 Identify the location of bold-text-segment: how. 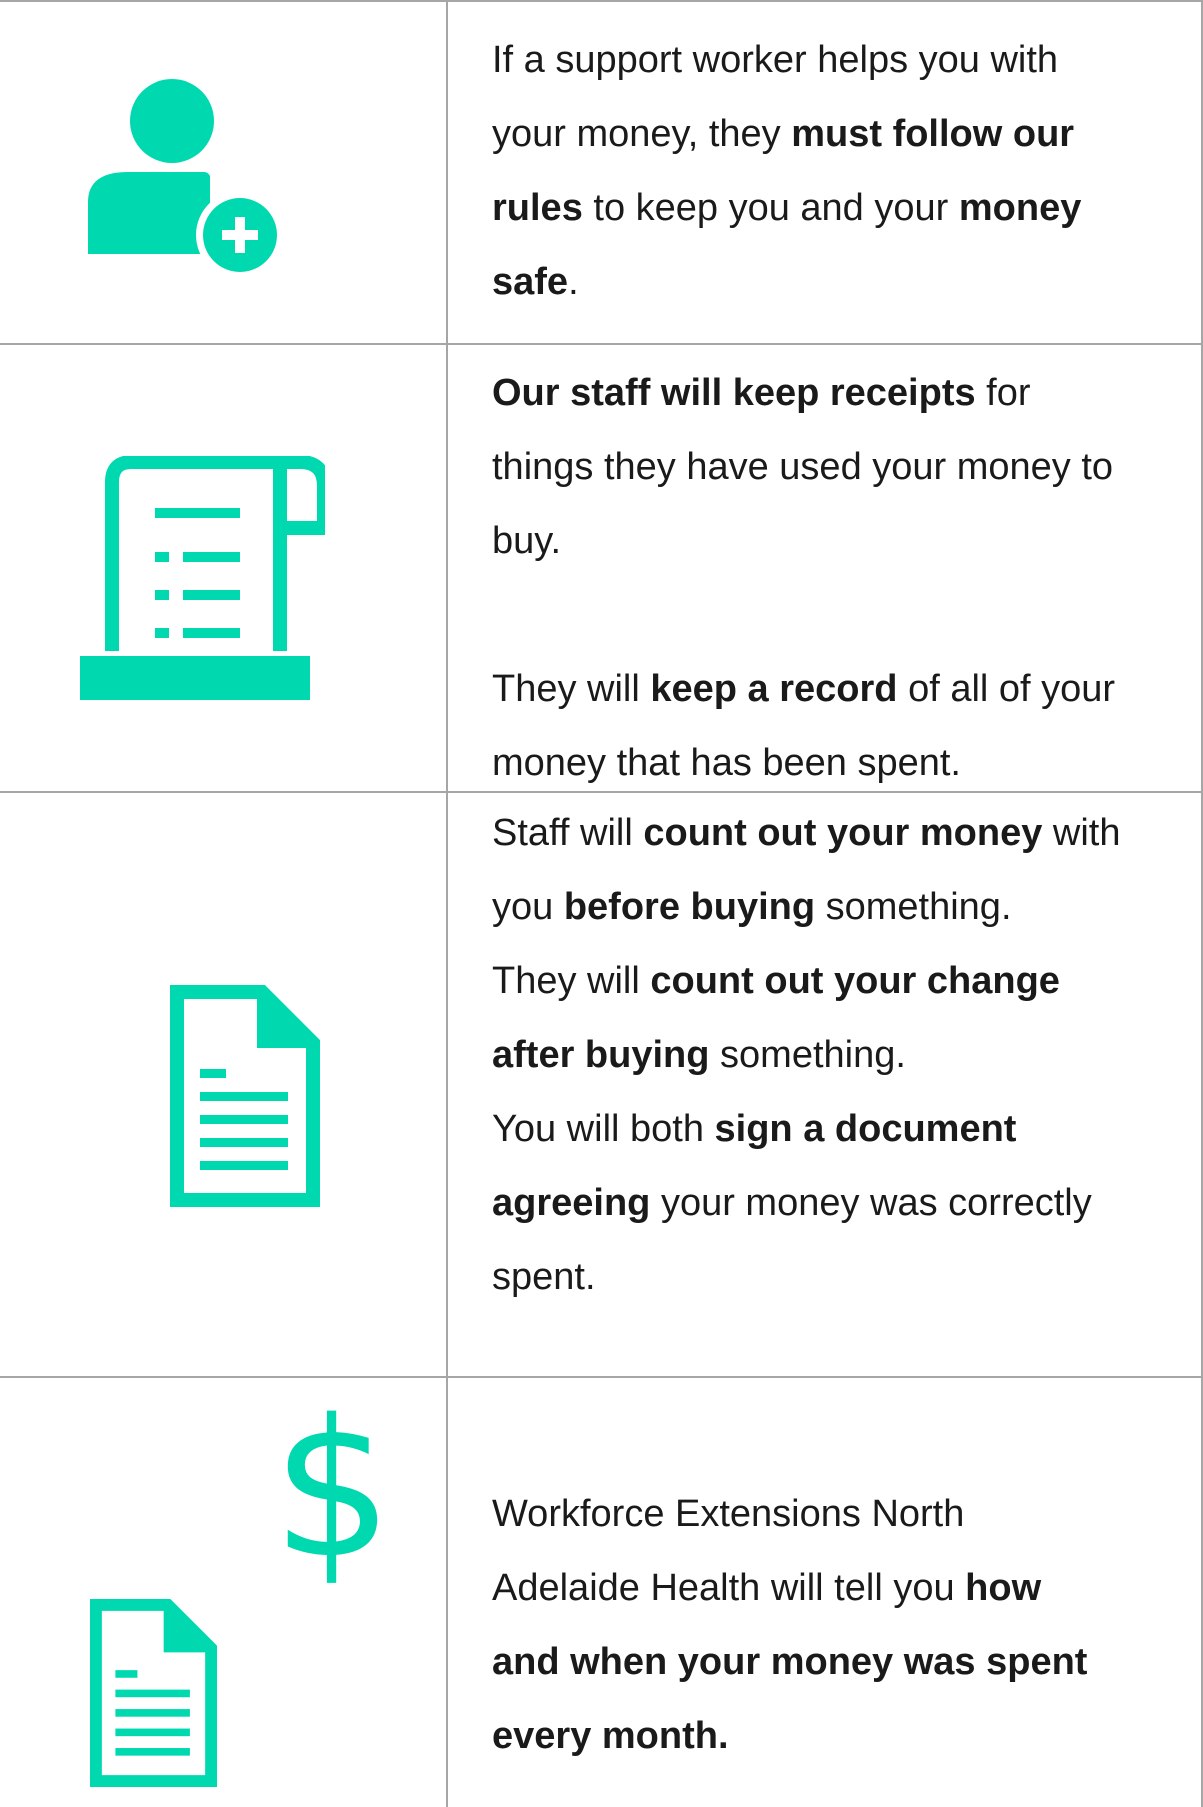
(1003, 1588).